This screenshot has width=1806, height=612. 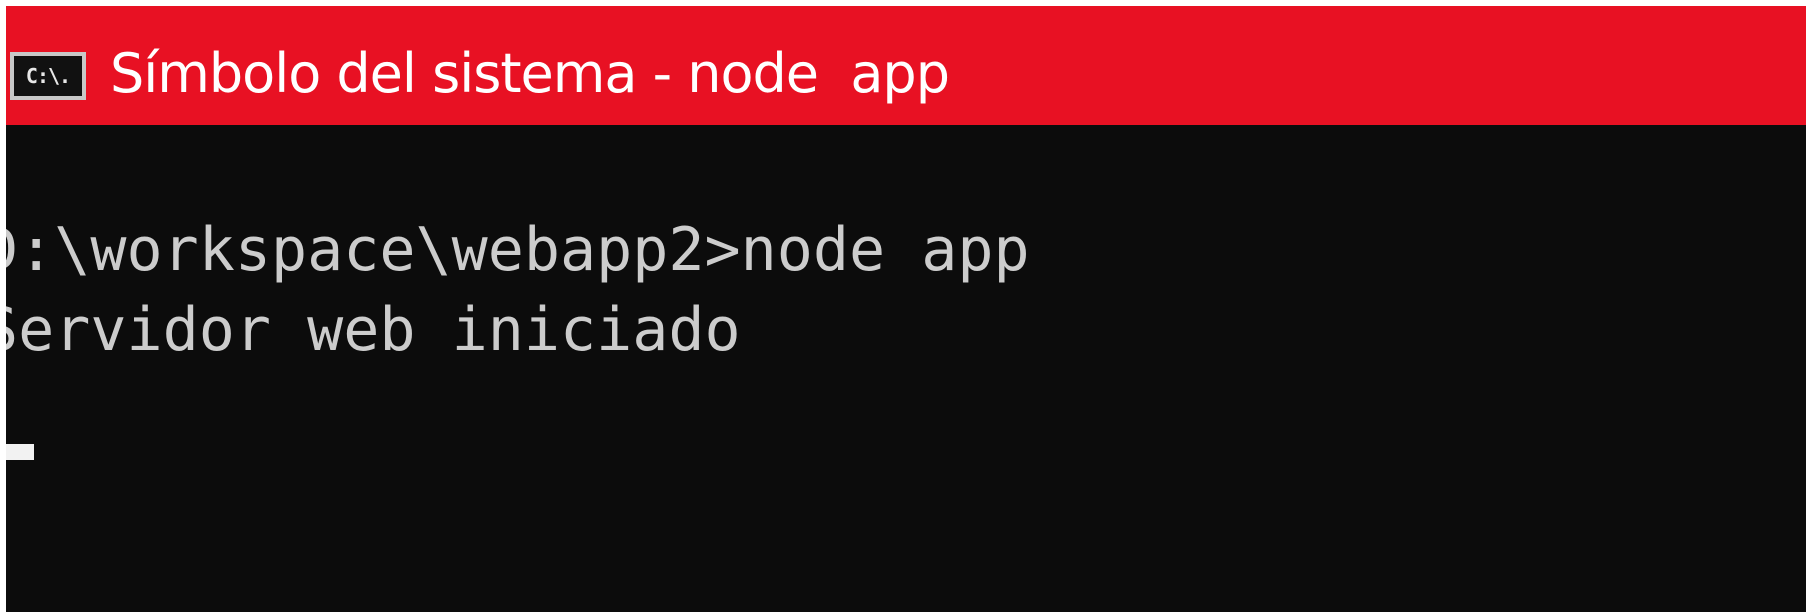 What do you see at coordinates (518, 250) in the screenshot?
I see `console-line-command: D:\workspace\webapp2>node app` at bounding box center [518, 250].